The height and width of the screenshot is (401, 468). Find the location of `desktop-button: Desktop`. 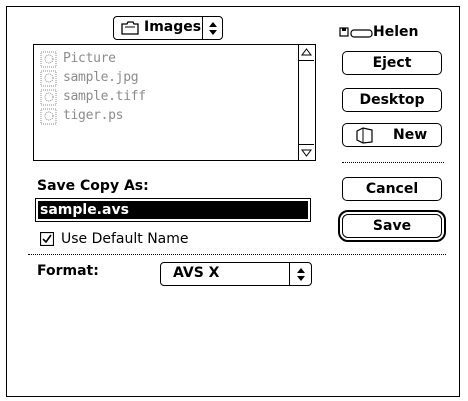

desktop-button: Desktop is located at coordinates (392, 100).